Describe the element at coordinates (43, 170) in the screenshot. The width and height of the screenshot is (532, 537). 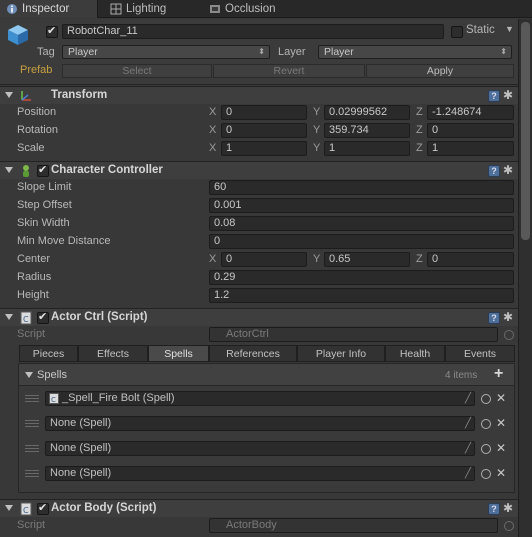
I see `character-controller-enabled-checkbox` at that location.